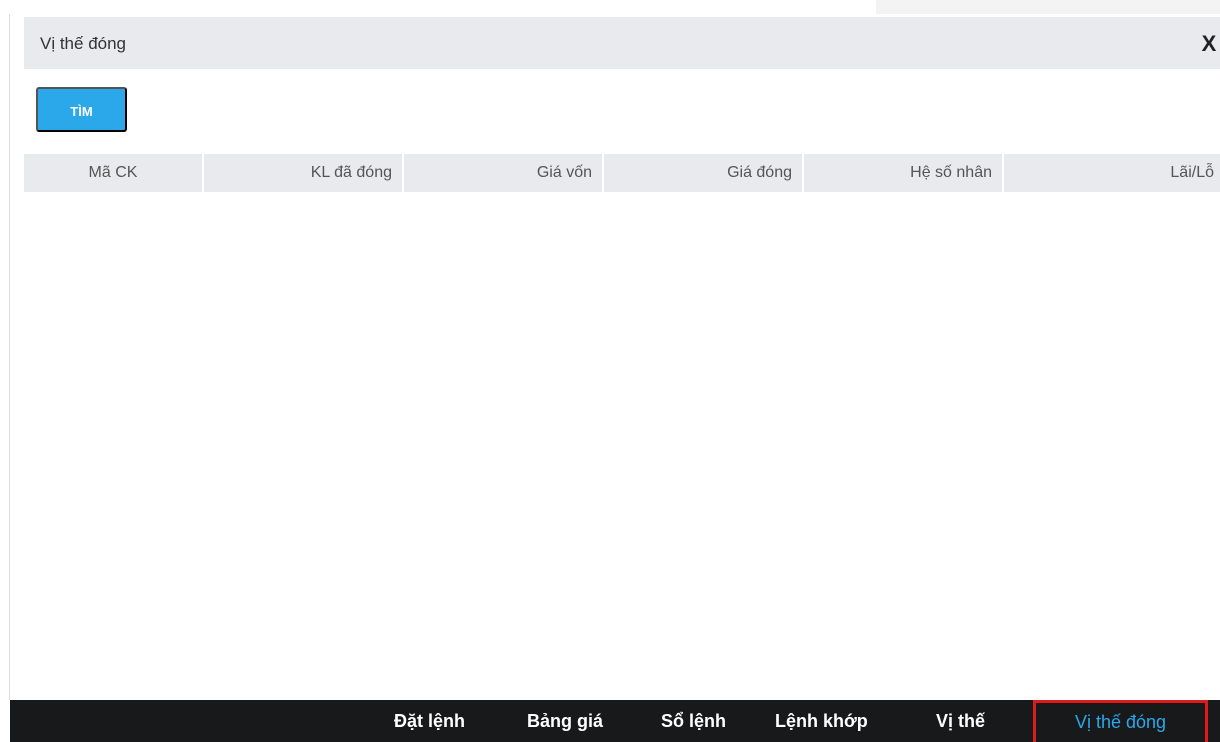 The width and height of the screenshot is (1220, 742). Describe the element at coordinates (1209, 44) in the screenshot. I see `close-button: X` at that location.